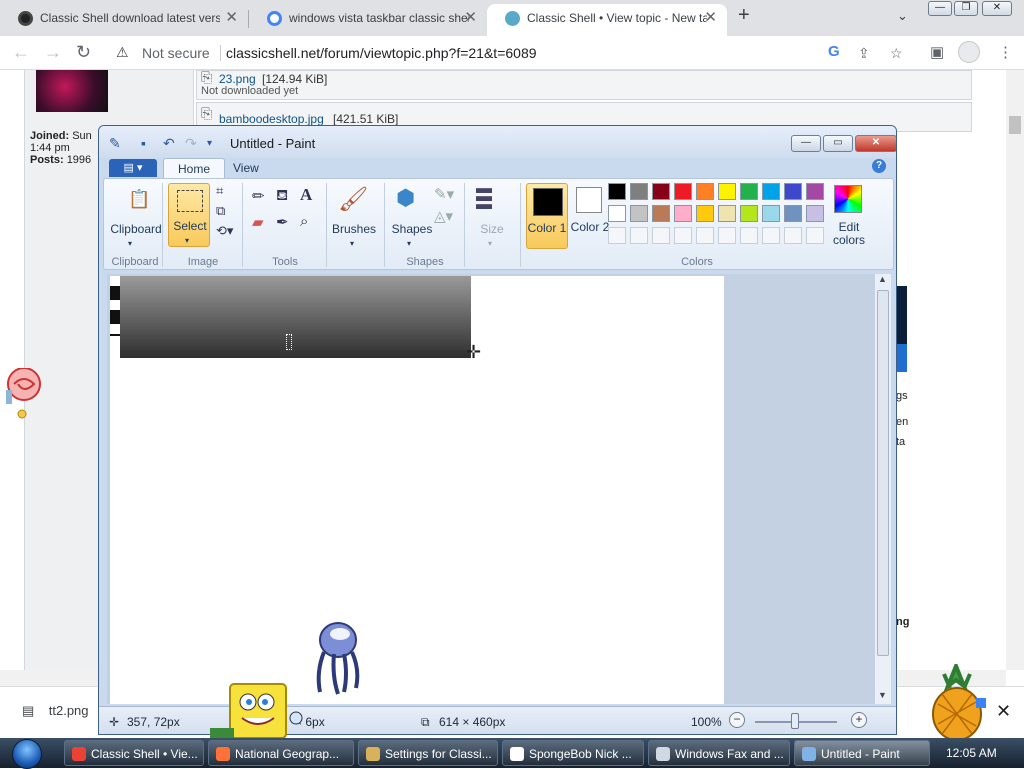  I want to click on zoom-slider-thumb, so click(795, 721).